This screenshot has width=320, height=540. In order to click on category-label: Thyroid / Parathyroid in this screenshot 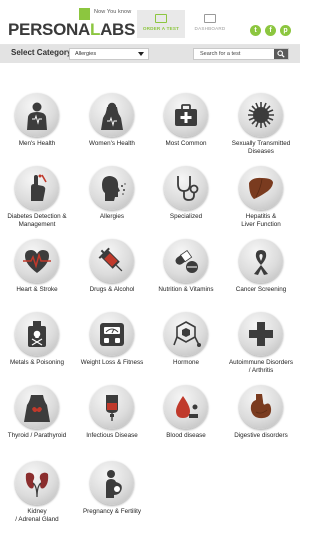, I will do `click(37, 435)`.